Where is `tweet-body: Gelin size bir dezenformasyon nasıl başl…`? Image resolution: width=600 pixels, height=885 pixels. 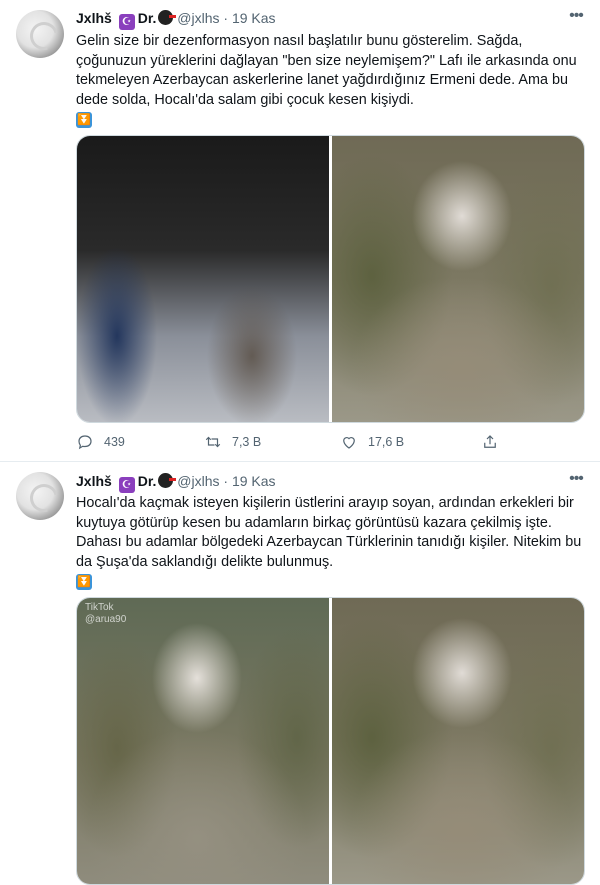
tweet-body: Gelin size bir dezenformasyon nasıl başl… is located at coordinates (326, 70).